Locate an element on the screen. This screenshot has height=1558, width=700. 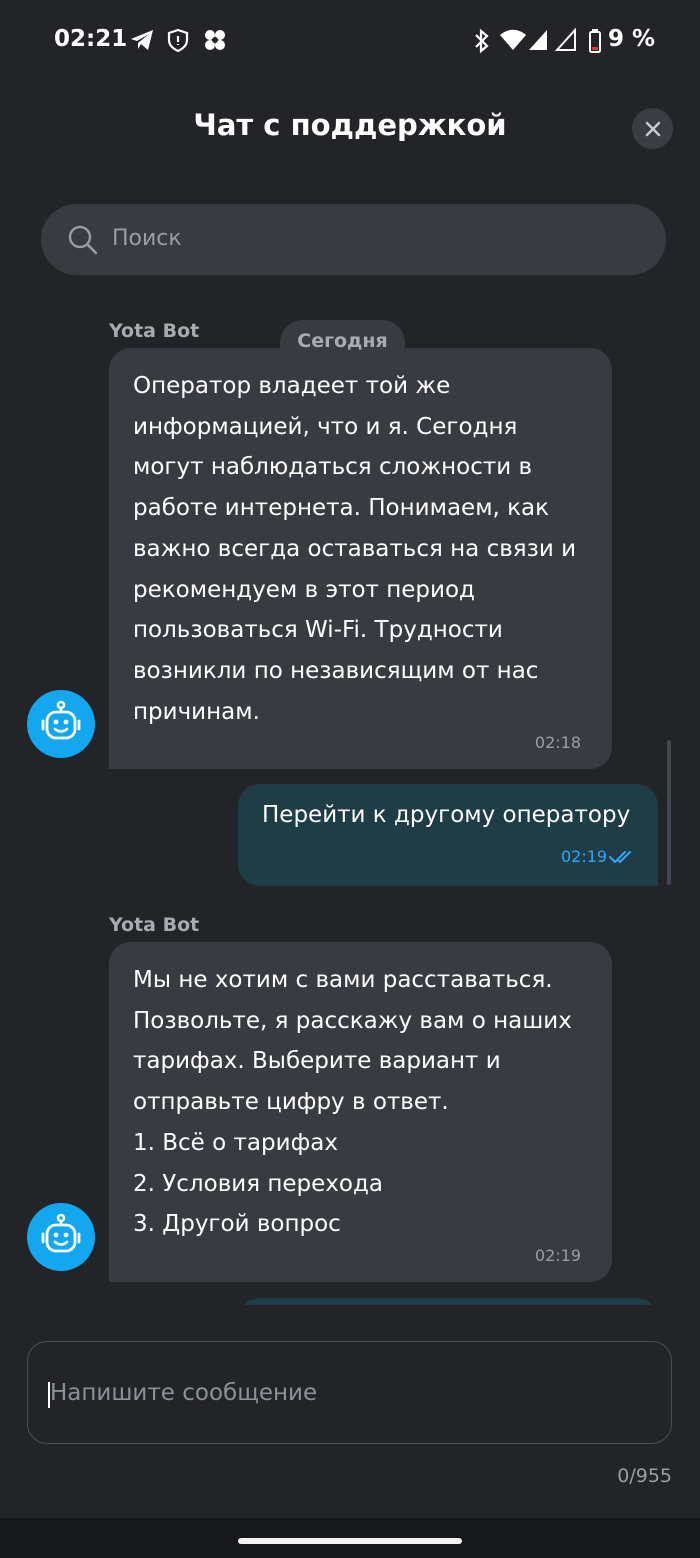
search-placeholder: Поиск is located at coordinates (147, 238).